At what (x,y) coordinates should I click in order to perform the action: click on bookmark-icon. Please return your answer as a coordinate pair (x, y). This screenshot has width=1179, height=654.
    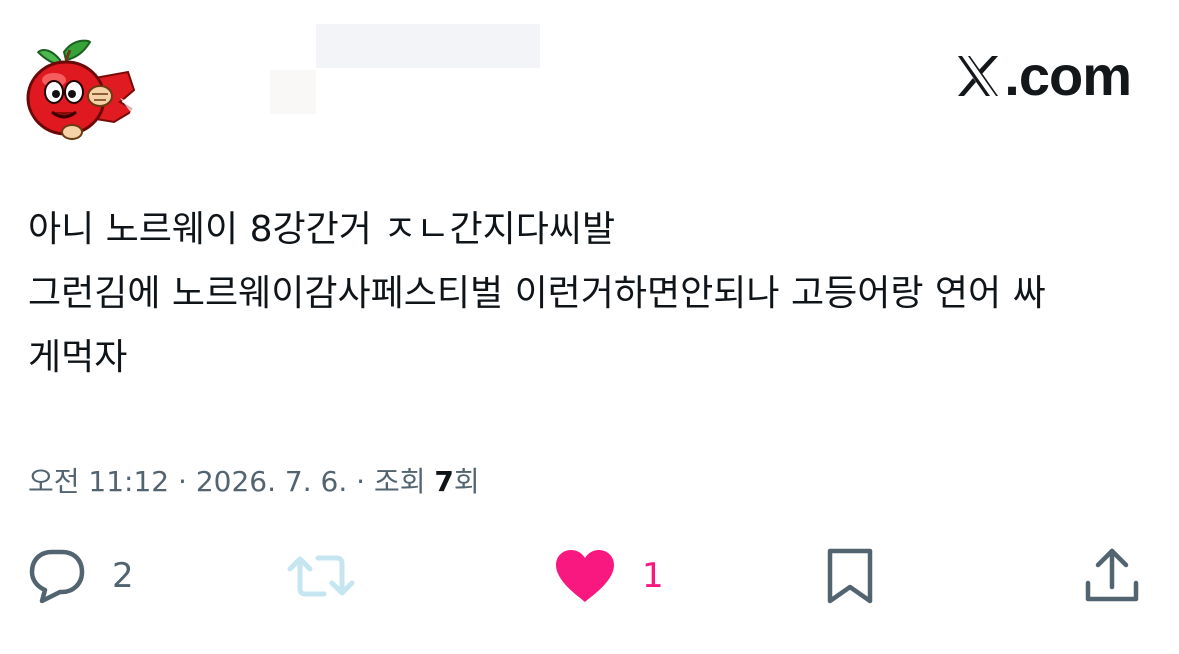
    Looking at the image, I should click on (850, 576).